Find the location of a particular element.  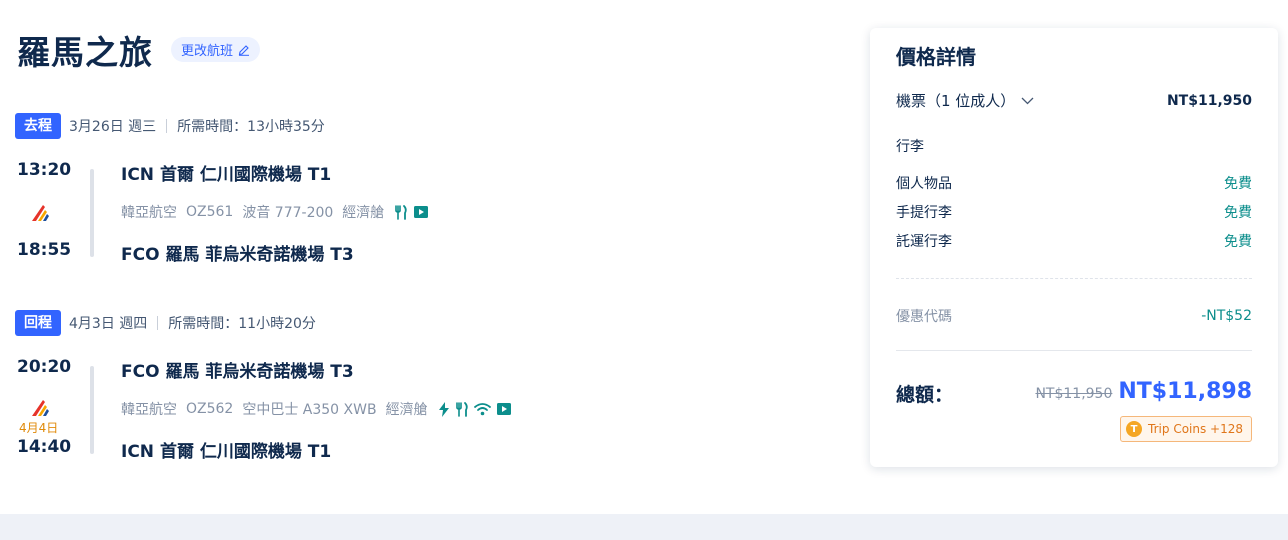

segment-date: 3月26日 週三 is located at coordinates (113, 127).